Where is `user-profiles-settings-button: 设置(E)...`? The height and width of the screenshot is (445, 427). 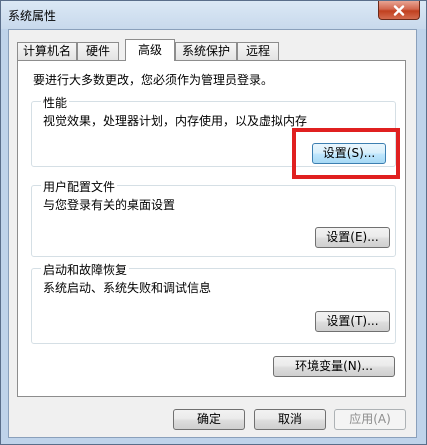
user-profiles-settings-button: 设置(E)... is located at coordinates (352, 237).